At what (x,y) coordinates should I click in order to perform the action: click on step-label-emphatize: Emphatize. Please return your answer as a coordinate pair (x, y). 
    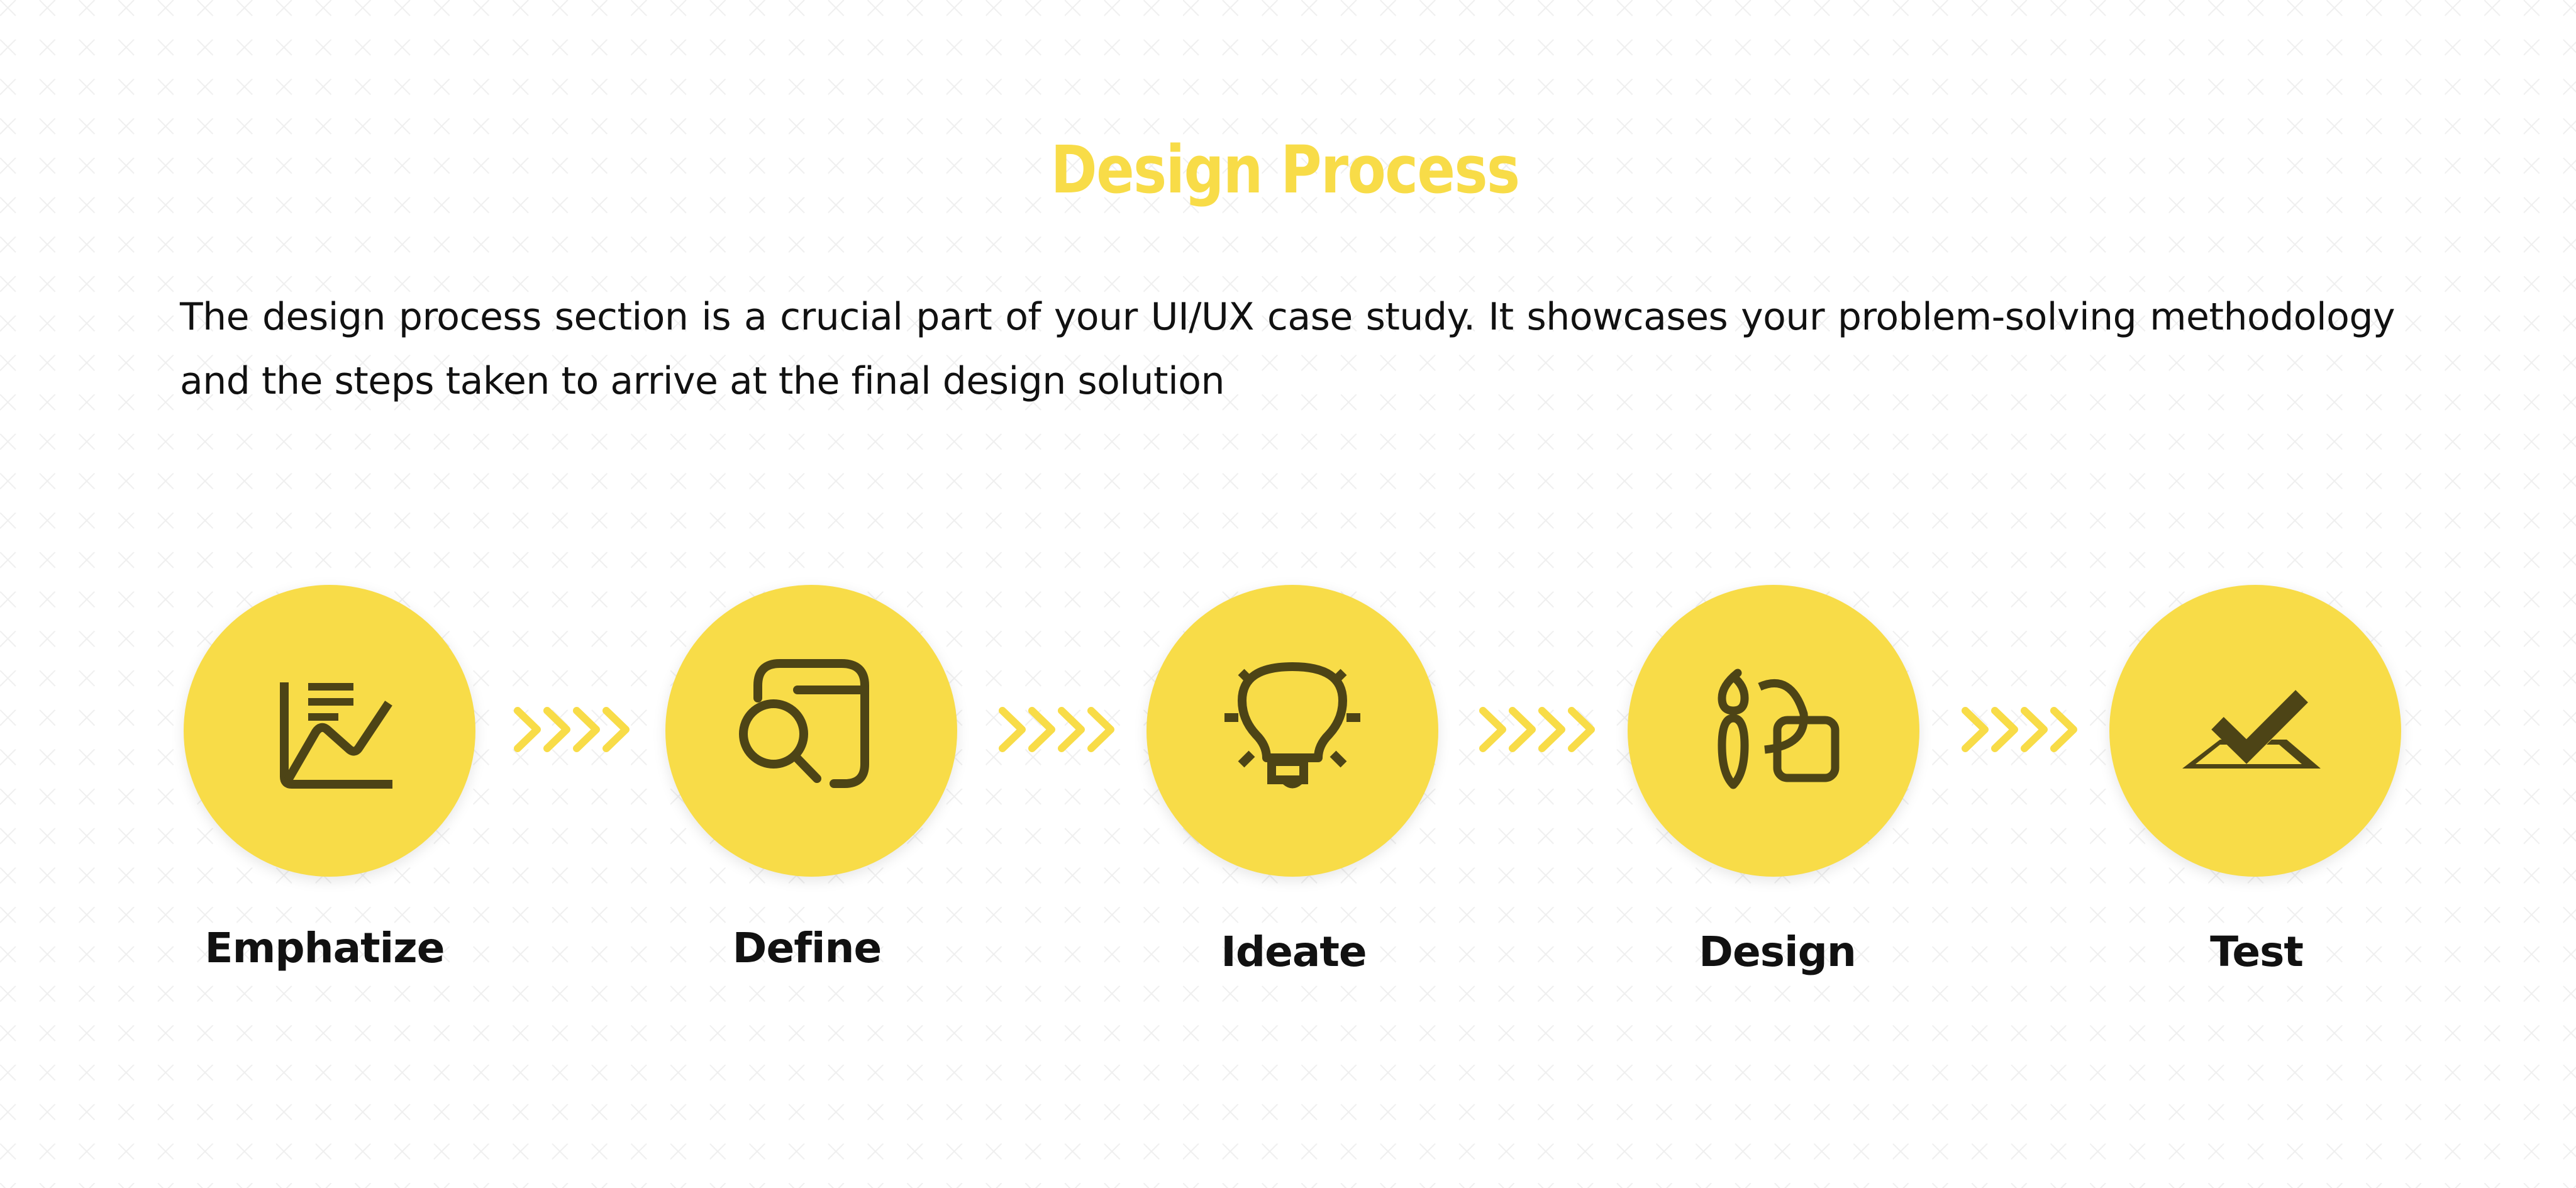
    Looking at the image, I should click on (324, 948).